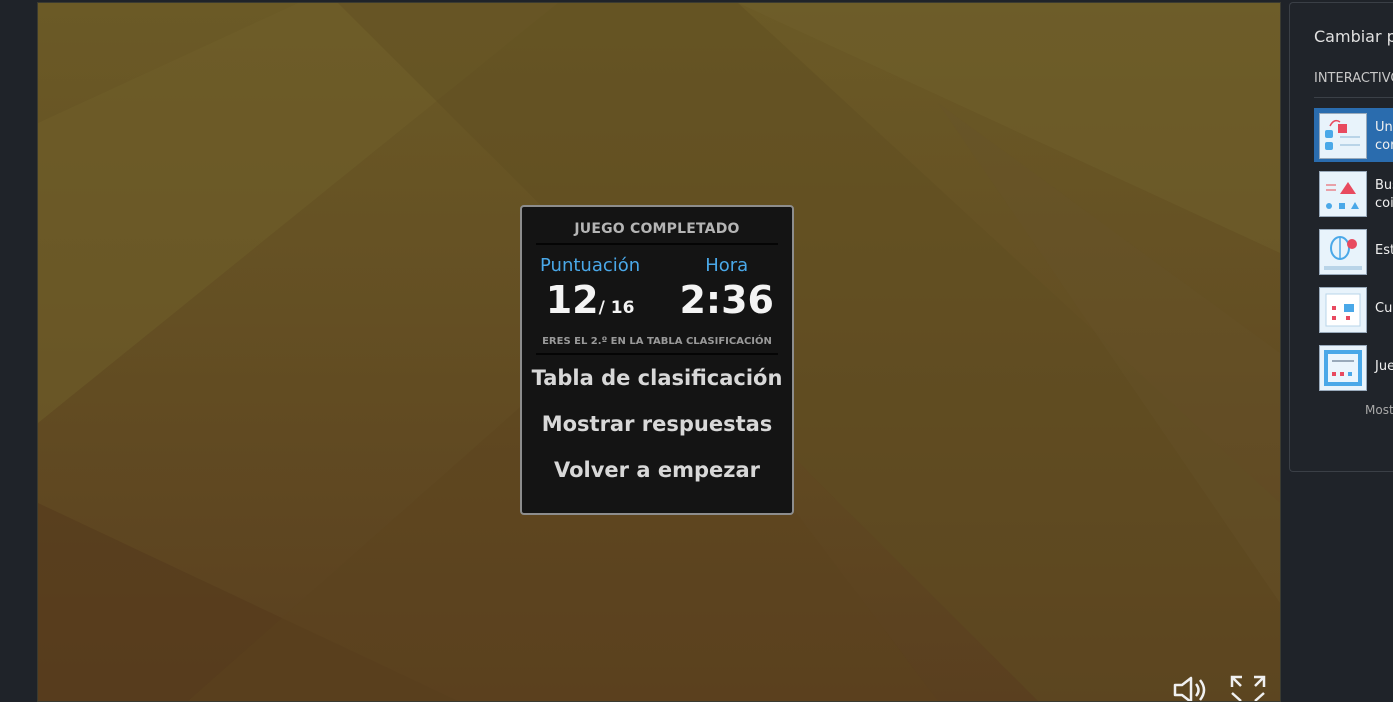 The image size is (1393, 702). I want to click on template-item-4: Cue, so click(1353, 309).